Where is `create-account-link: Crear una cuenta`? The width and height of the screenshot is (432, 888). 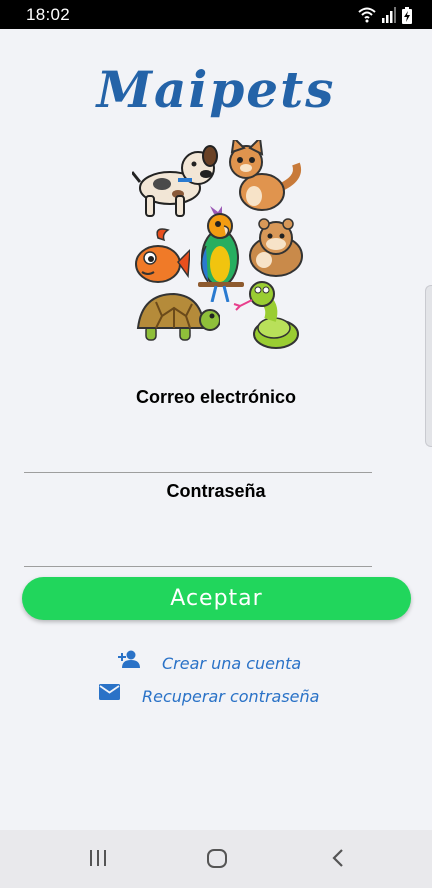
create-account-link: Crear una cuenta is located at coordinates (209, 663).